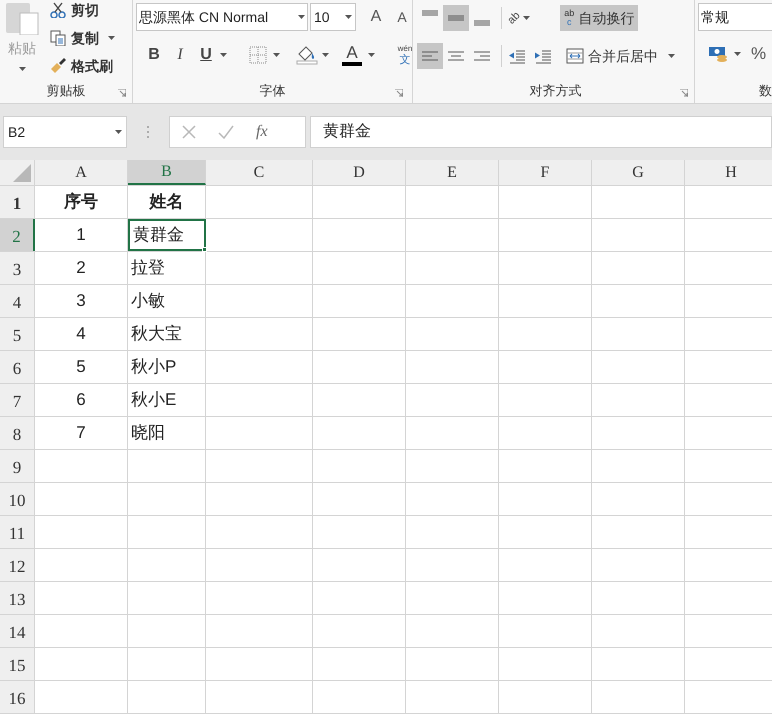 The width and height of the screenshot is (772, 720). What do you see at coordinates (402, 17) in the screenshot?
I see `decrease-font-button: A` at bounding box center [402, 17].